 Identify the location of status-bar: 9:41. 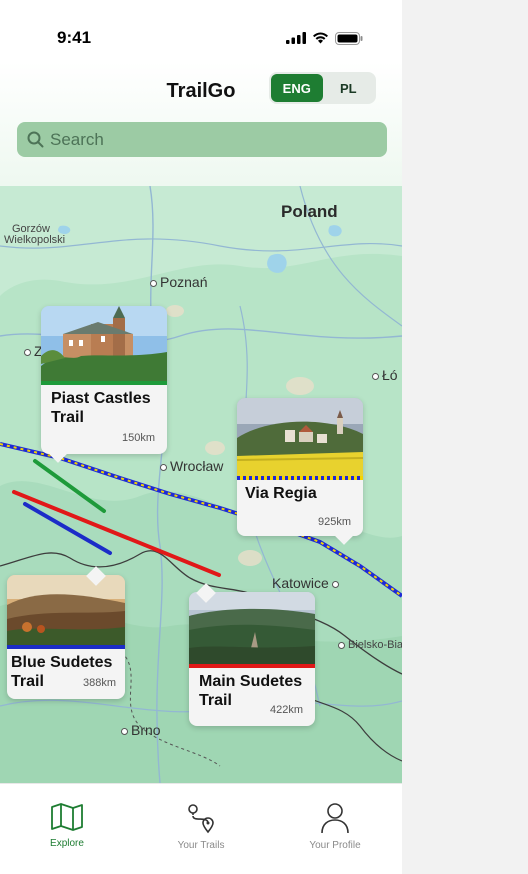
(201, 31).